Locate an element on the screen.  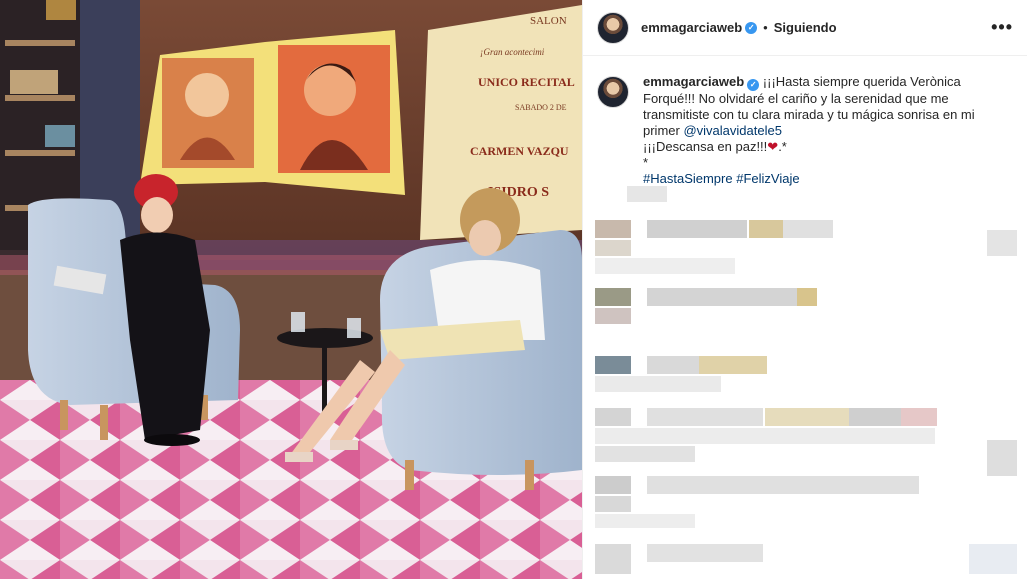
caption-username: emmagarciaweb is located at coordinates (693, 81).